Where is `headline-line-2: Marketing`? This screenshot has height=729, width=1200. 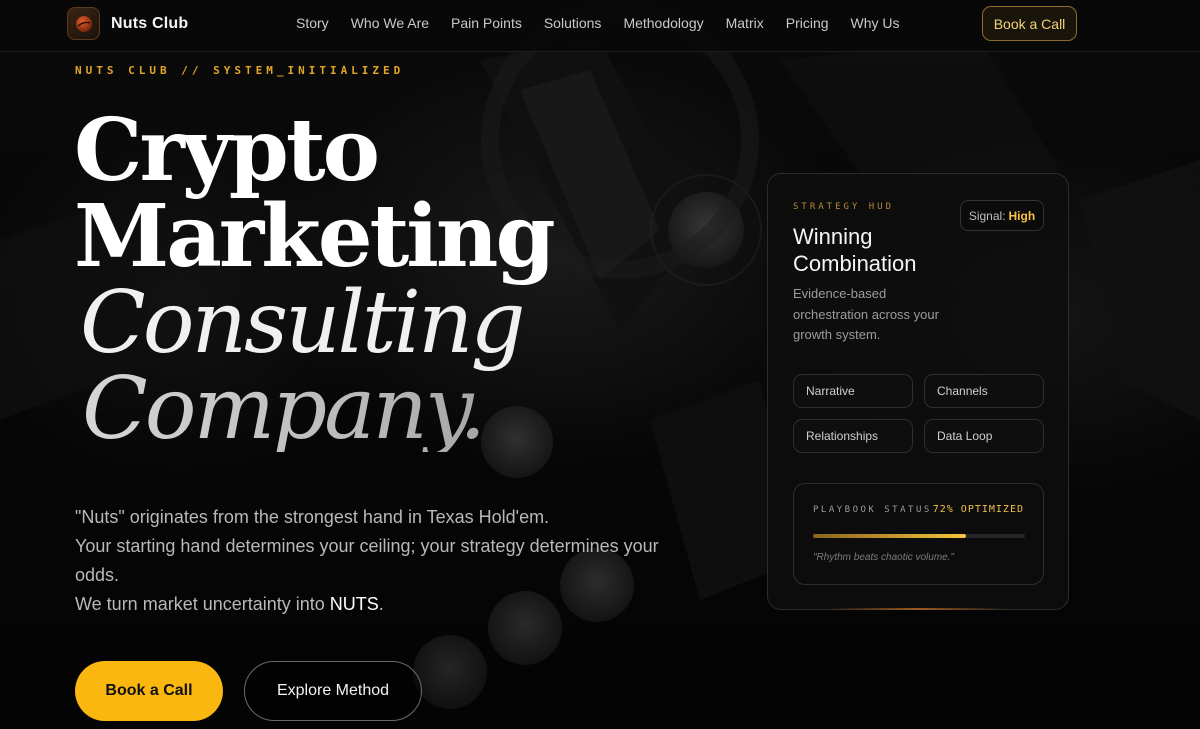 headline-line-2: Marketing is located at coordinates (315, 236).